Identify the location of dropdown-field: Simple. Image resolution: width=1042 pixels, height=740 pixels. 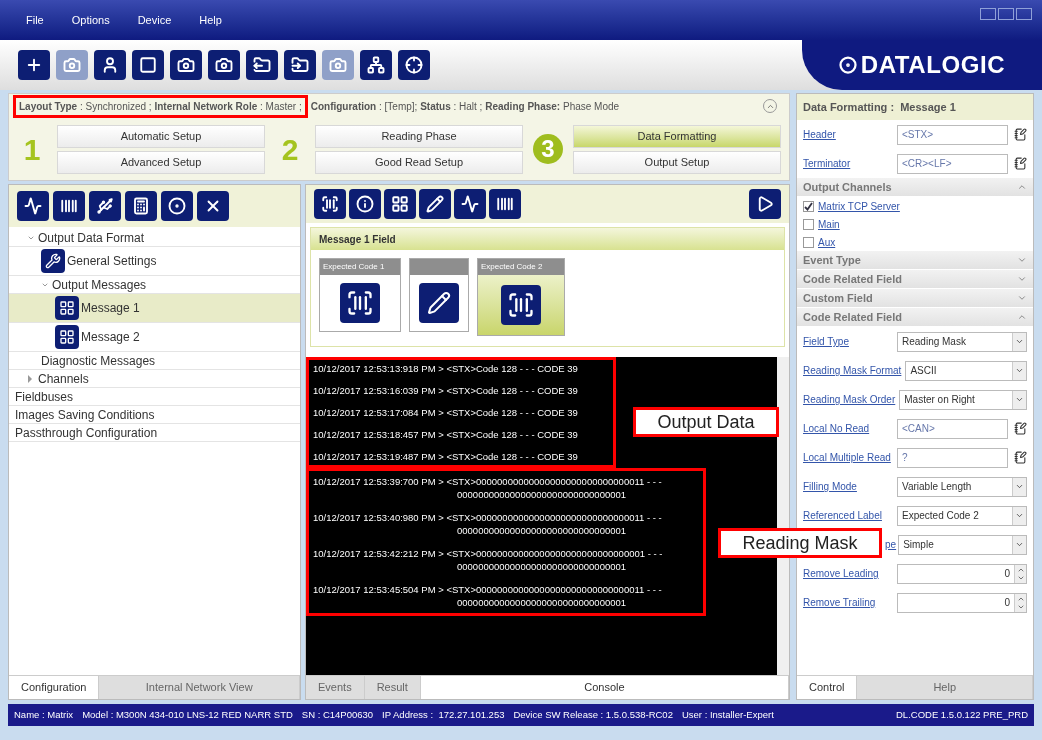
(962, 544).